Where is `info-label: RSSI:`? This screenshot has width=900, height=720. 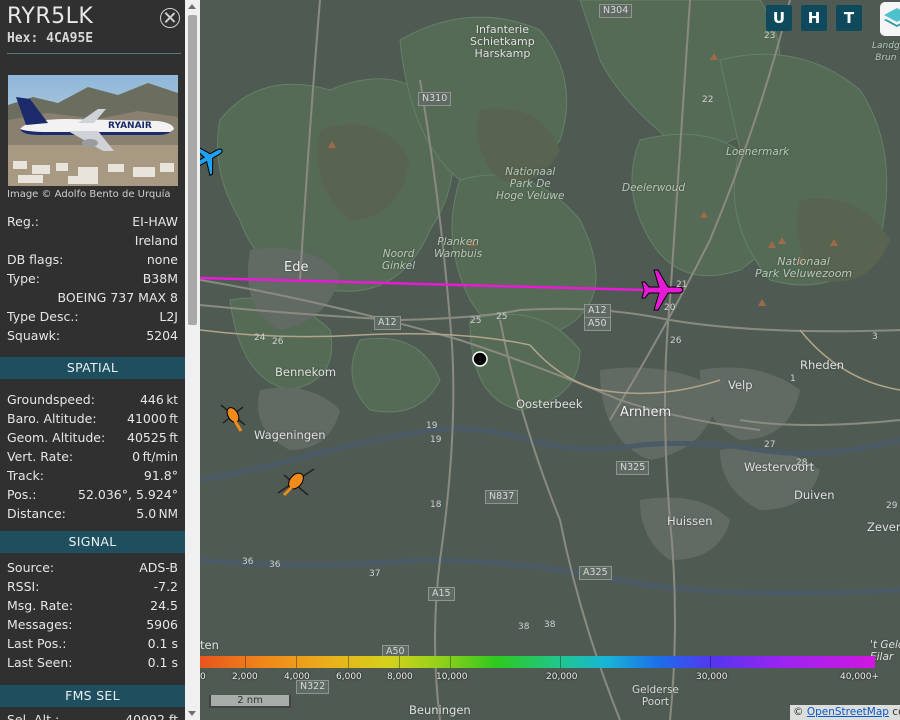 info-label: RSSI: is located at coordinates (23, 586).